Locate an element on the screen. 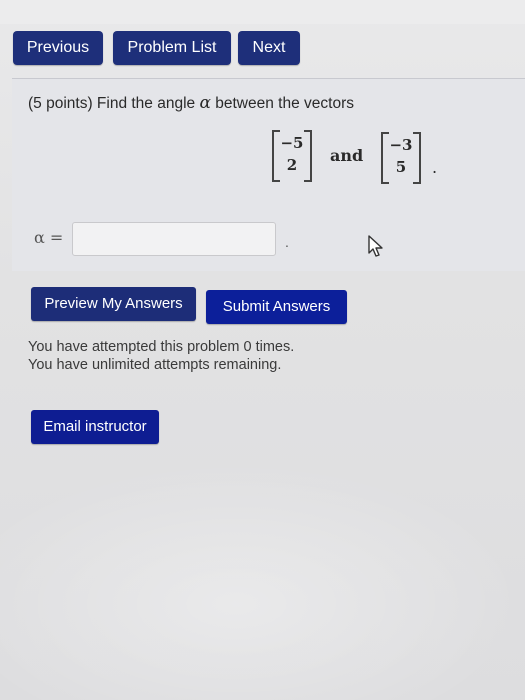 This screenshot has width=525, height=700. vector-1: −5 2 is located at coordinates (292, 156).